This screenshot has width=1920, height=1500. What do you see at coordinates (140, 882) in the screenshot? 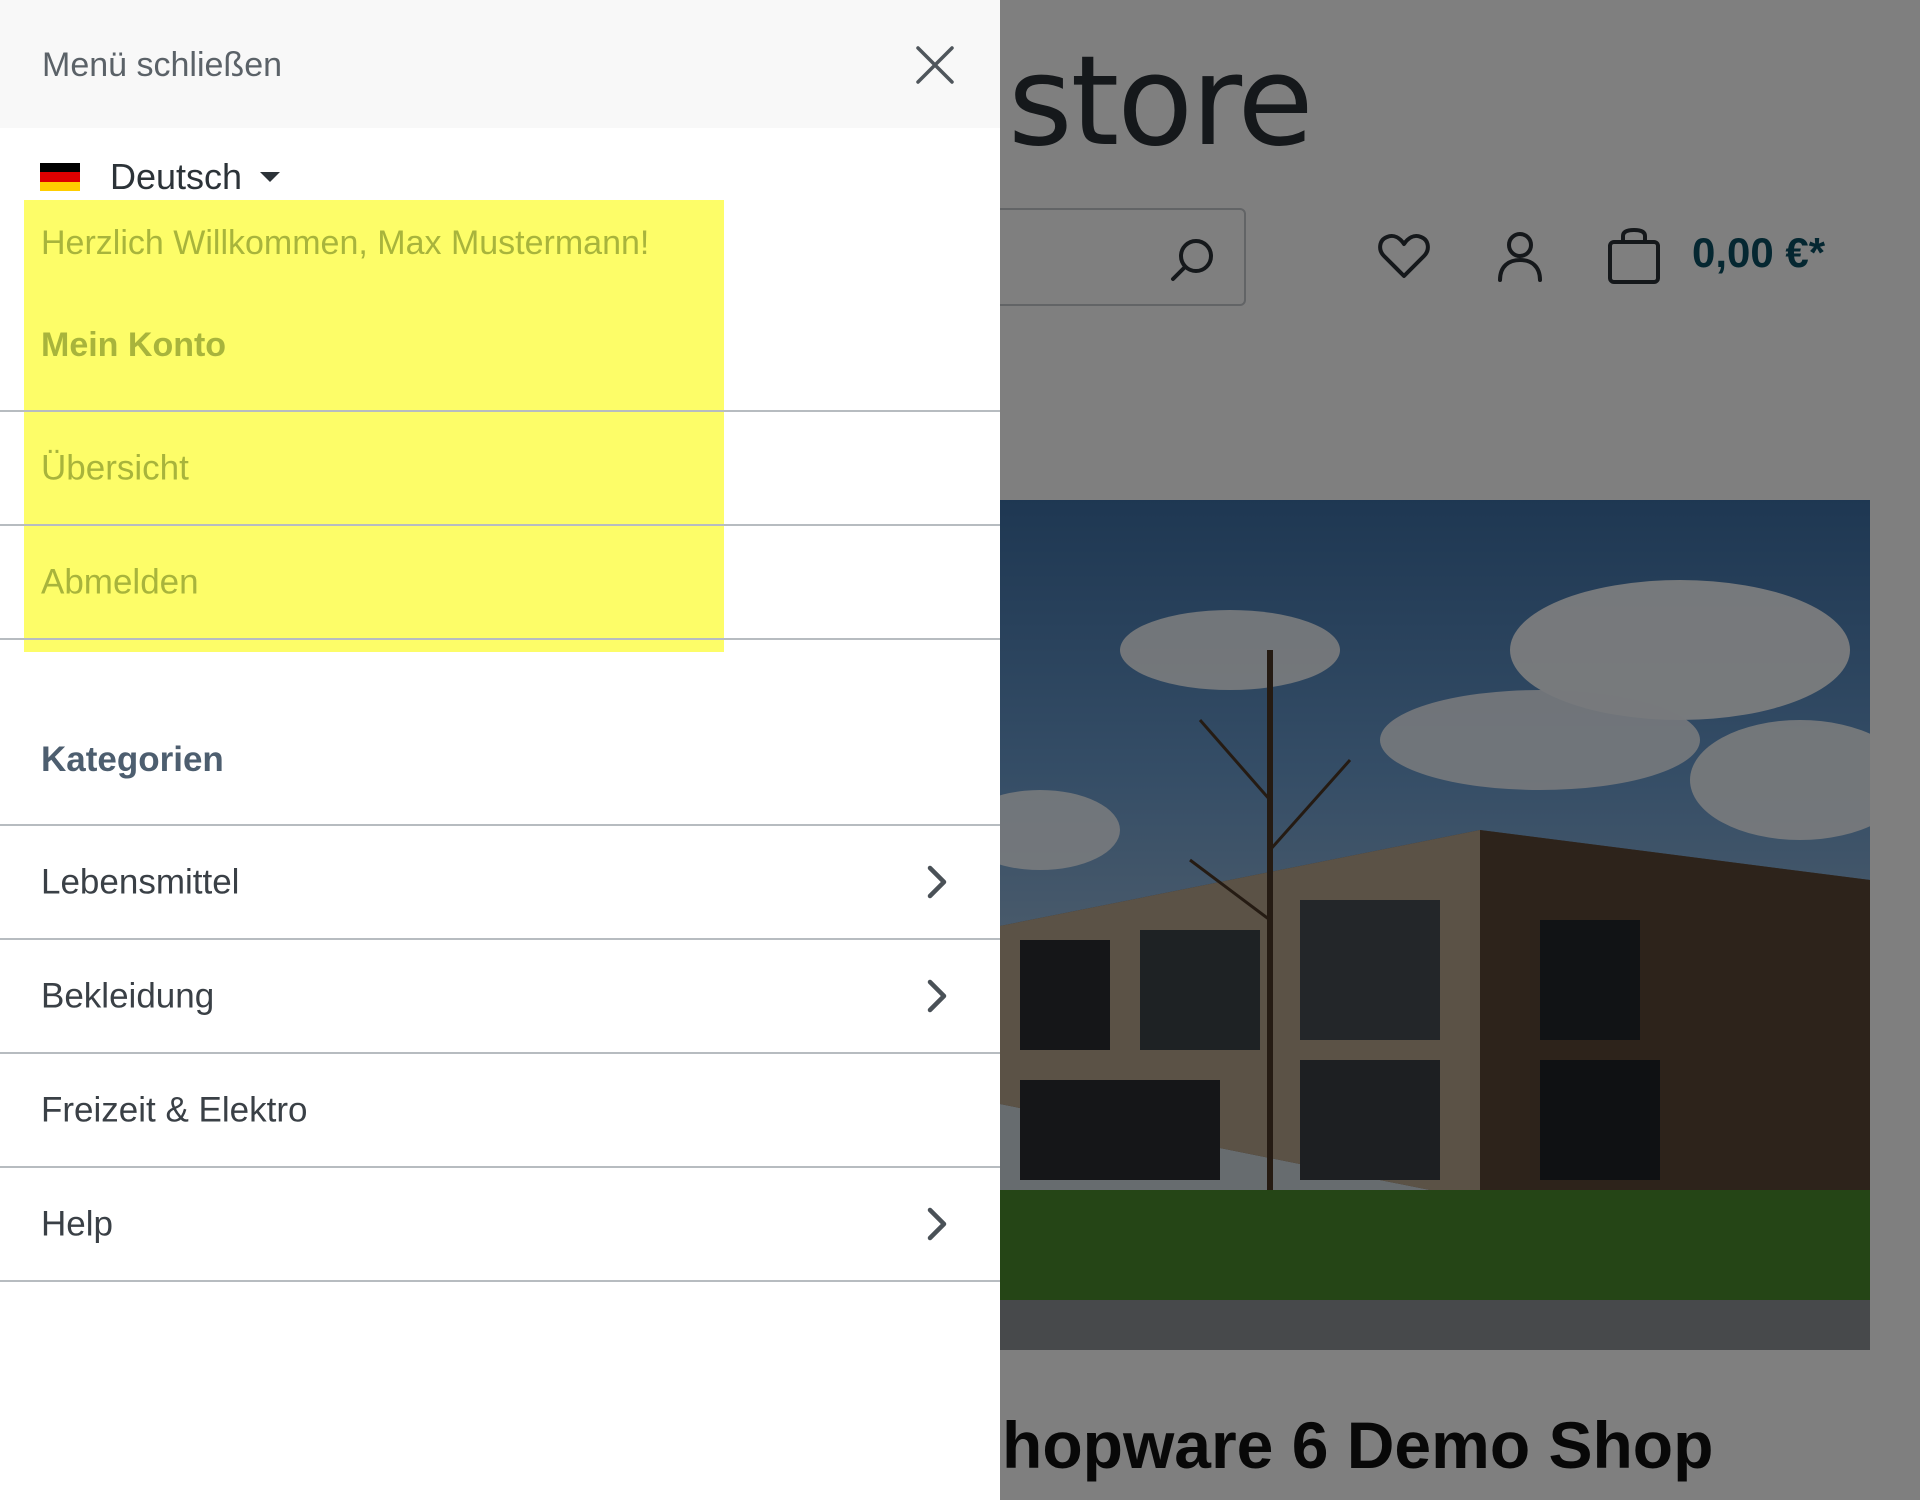
I see `category-label: Lebensmittel` at bounding box center [140, 882].